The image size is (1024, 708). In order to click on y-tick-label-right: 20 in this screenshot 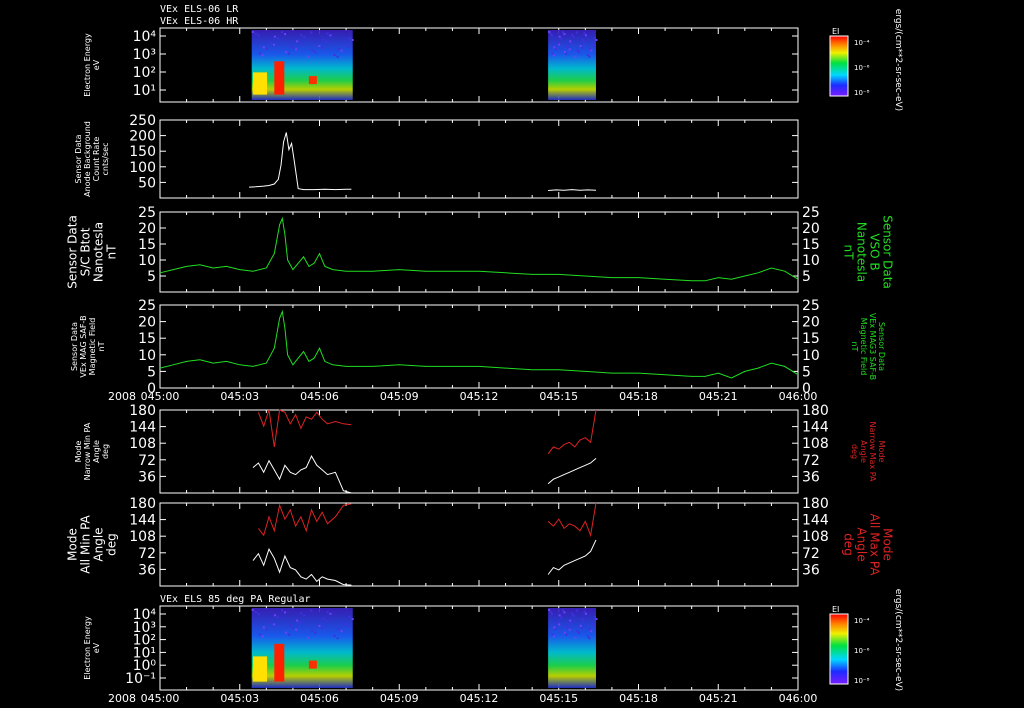, I will do `click(811, 323)`.